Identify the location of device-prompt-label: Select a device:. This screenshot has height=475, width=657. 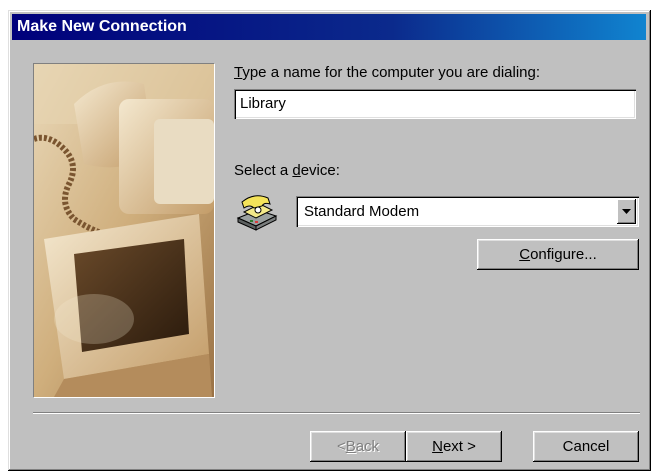
(287, 170).